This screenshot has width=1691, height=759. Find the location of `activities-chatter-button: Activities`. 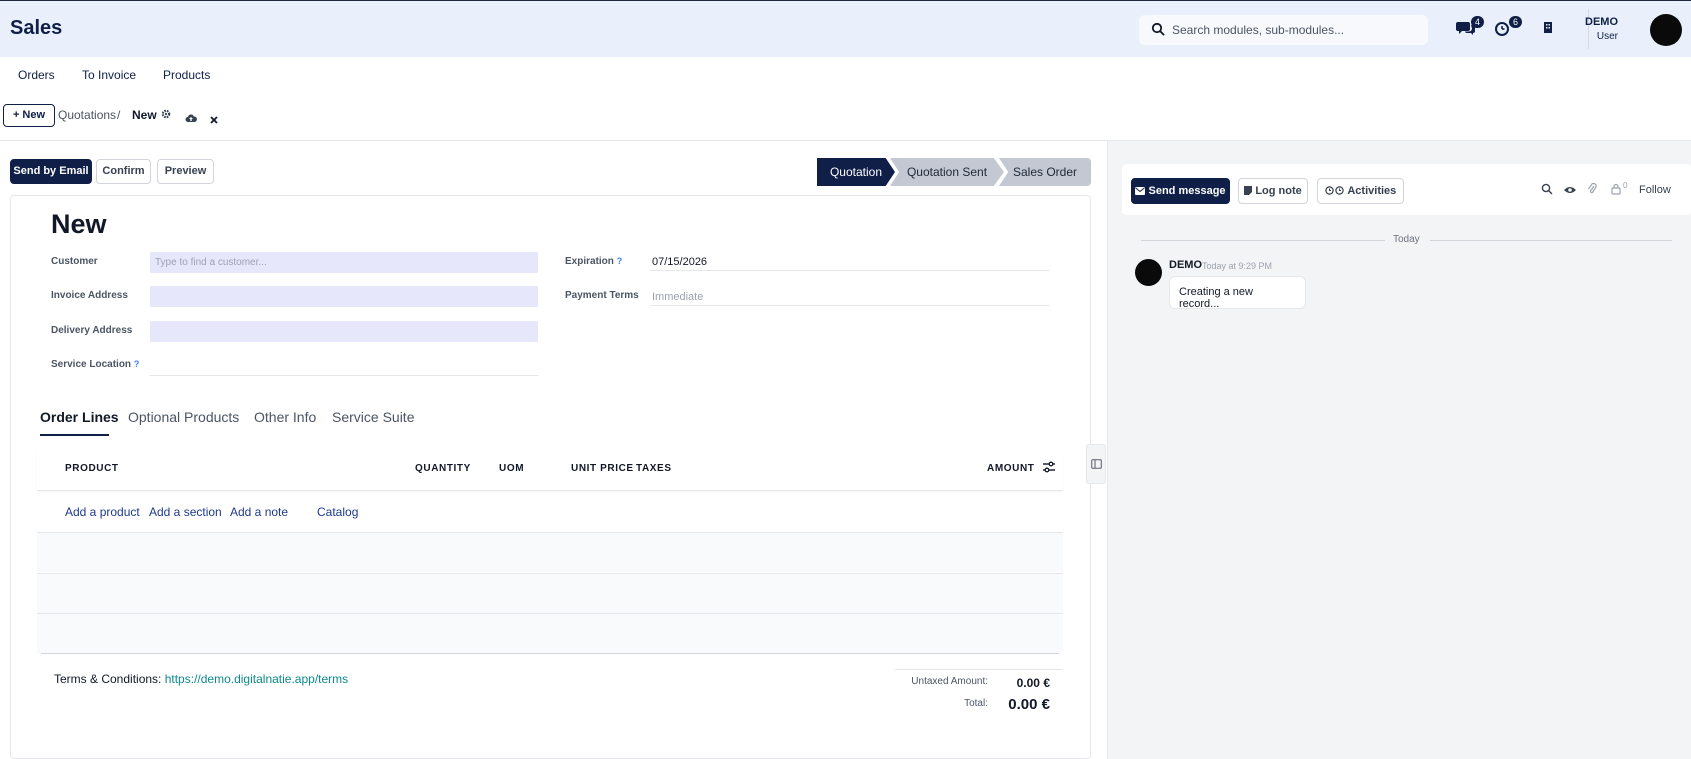

activities-chatter-button: Activities is located at coordinates (1360, 191).